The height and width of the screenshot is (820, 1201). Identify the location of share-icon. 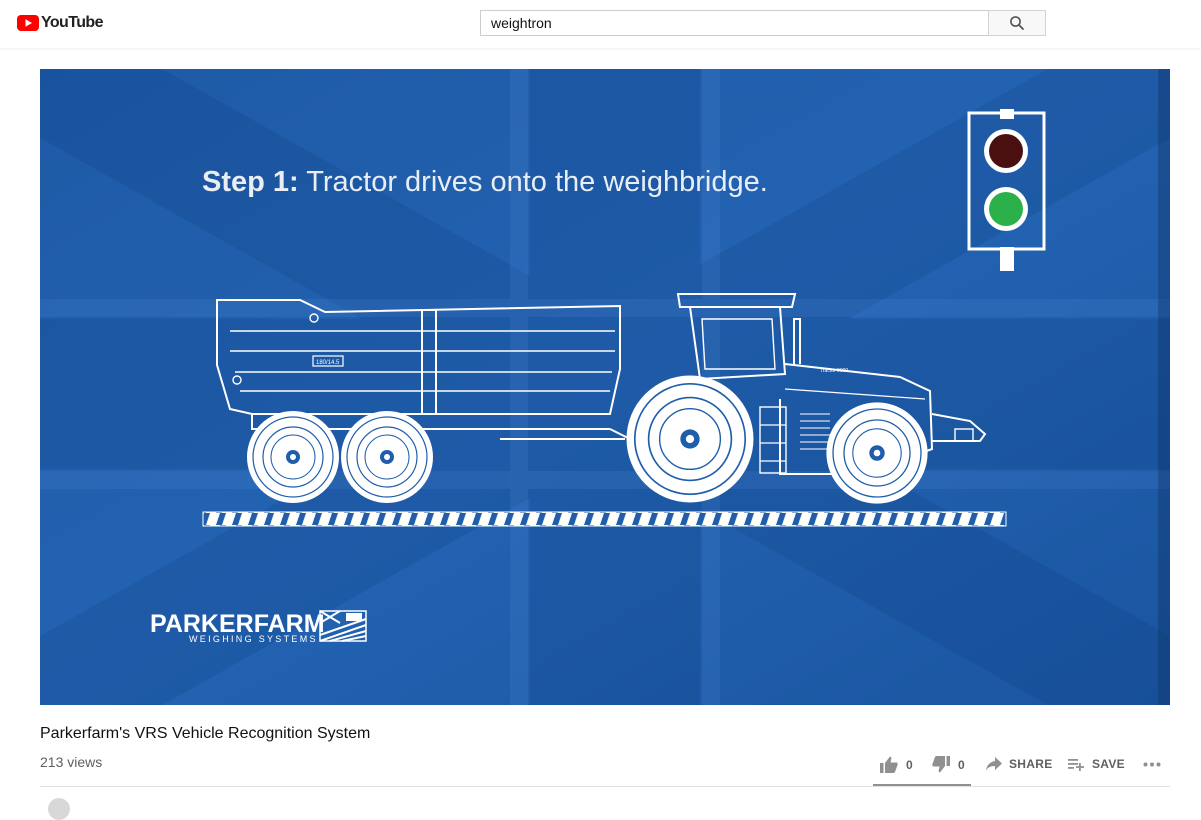
(994, 764).